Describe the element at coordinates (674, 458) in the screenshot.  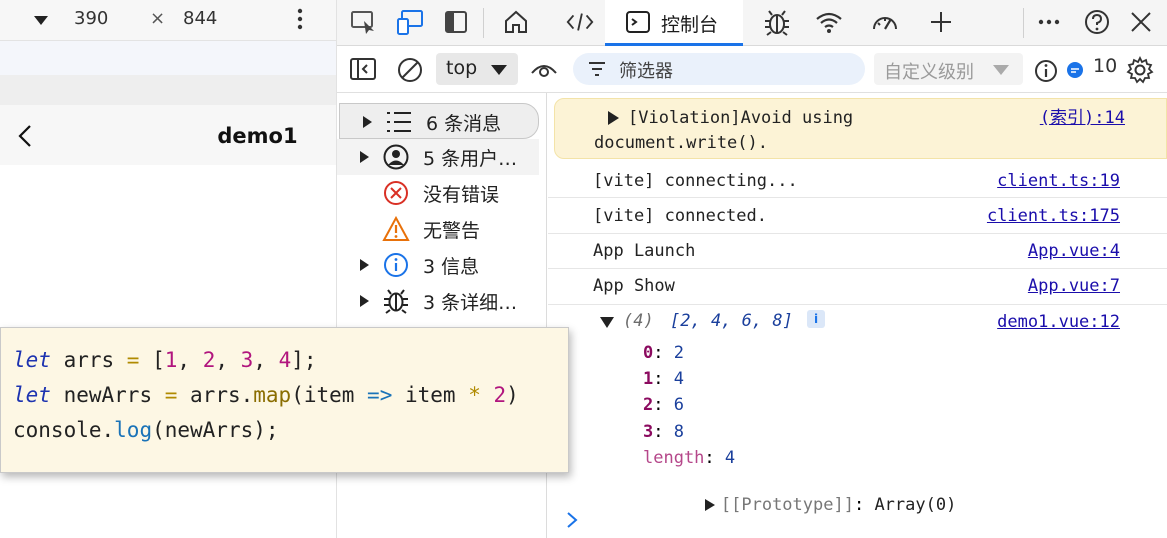
I see `array-length-key: length` at that location.